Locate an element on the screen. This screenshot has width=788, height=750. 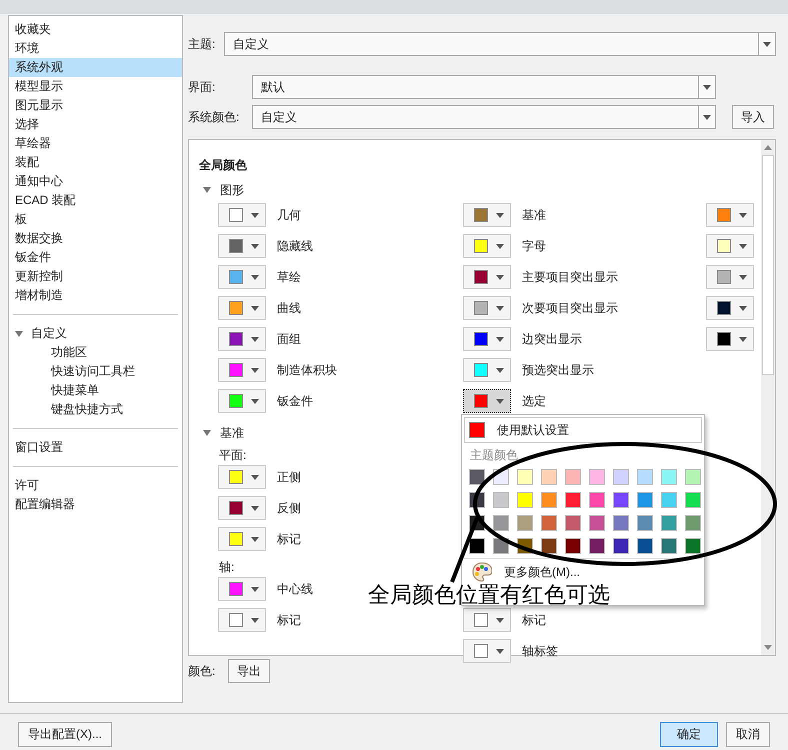
sidebar-item: 窗口设置 is located at coordinates (95, 447).